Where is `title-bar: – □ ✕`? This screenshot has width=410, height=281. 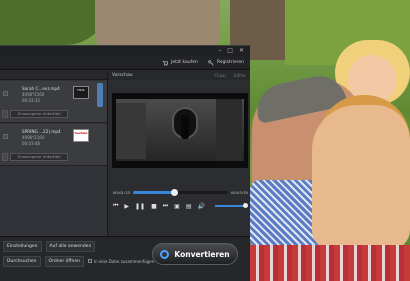 title-bar: – □ ✕ is located at coordinates (125, 51).